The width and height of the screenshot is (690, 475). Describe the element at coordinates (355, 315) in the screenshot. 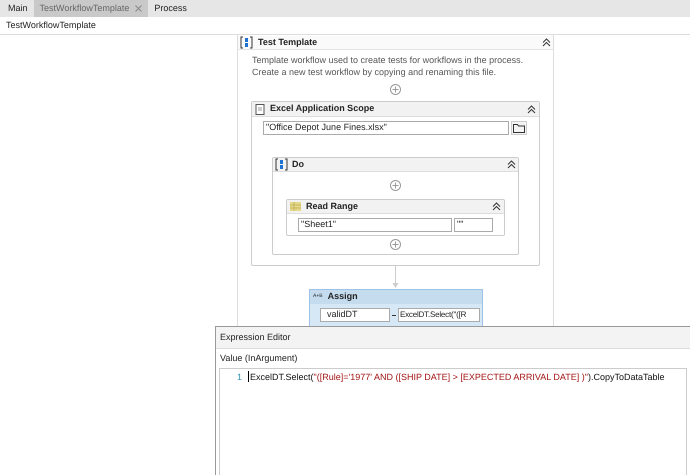

I see `input-field: validDT` at that location.